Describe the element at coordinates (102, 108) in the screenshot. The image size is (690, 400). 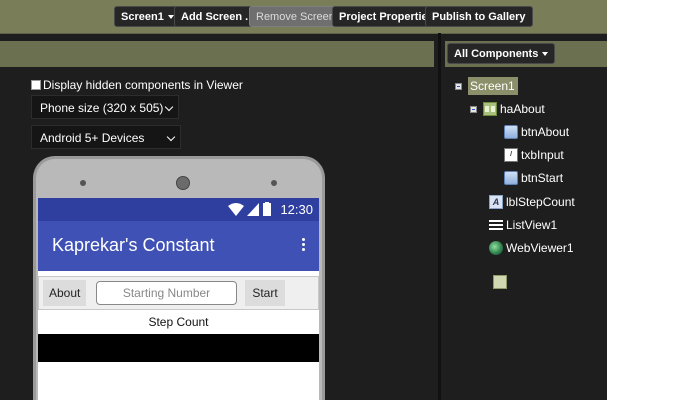
I see `phone-size-value: Phone size (320 x 505)` at that location.